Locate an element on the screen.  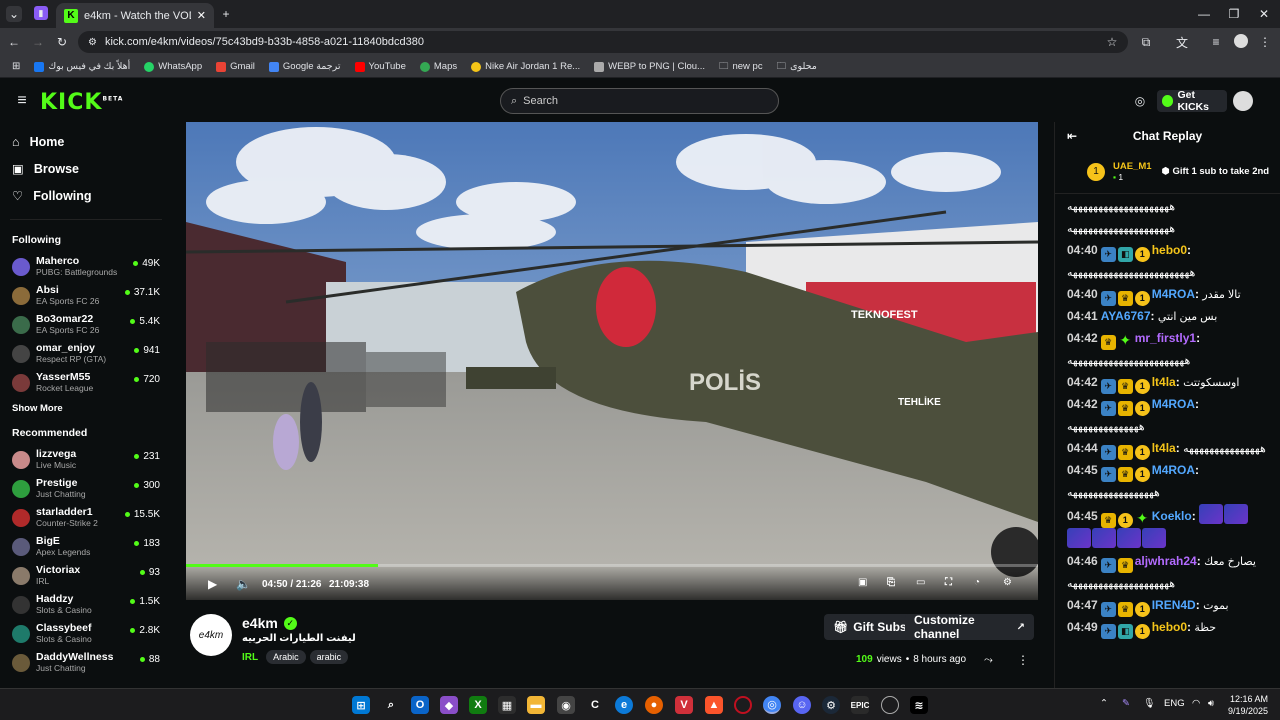
maximize-icon: ❐ is located at coordinates (1234, 14).